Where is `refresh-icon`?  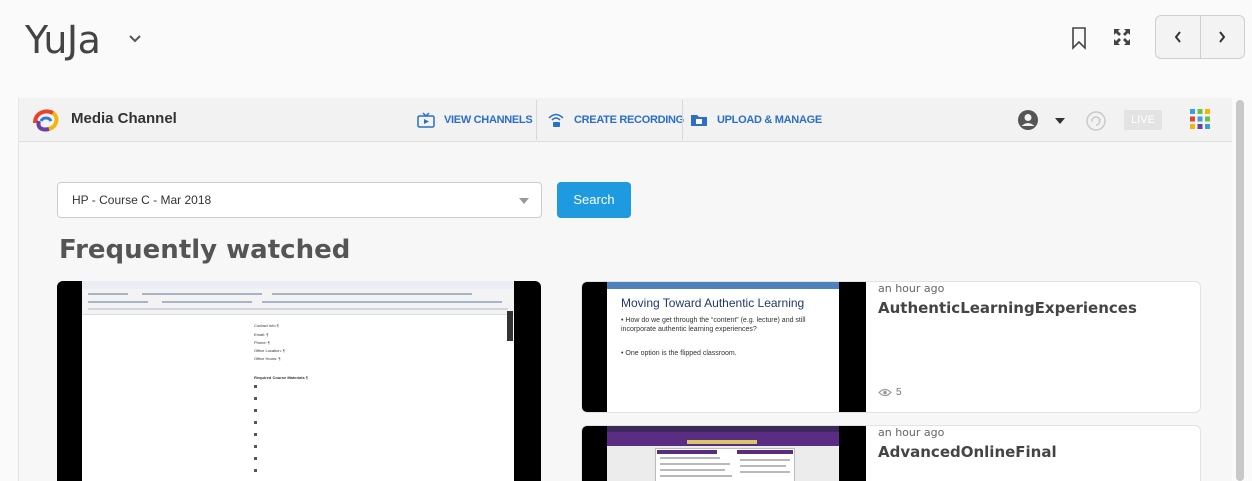
refresh-icon is located at coordinates (1096, 121).